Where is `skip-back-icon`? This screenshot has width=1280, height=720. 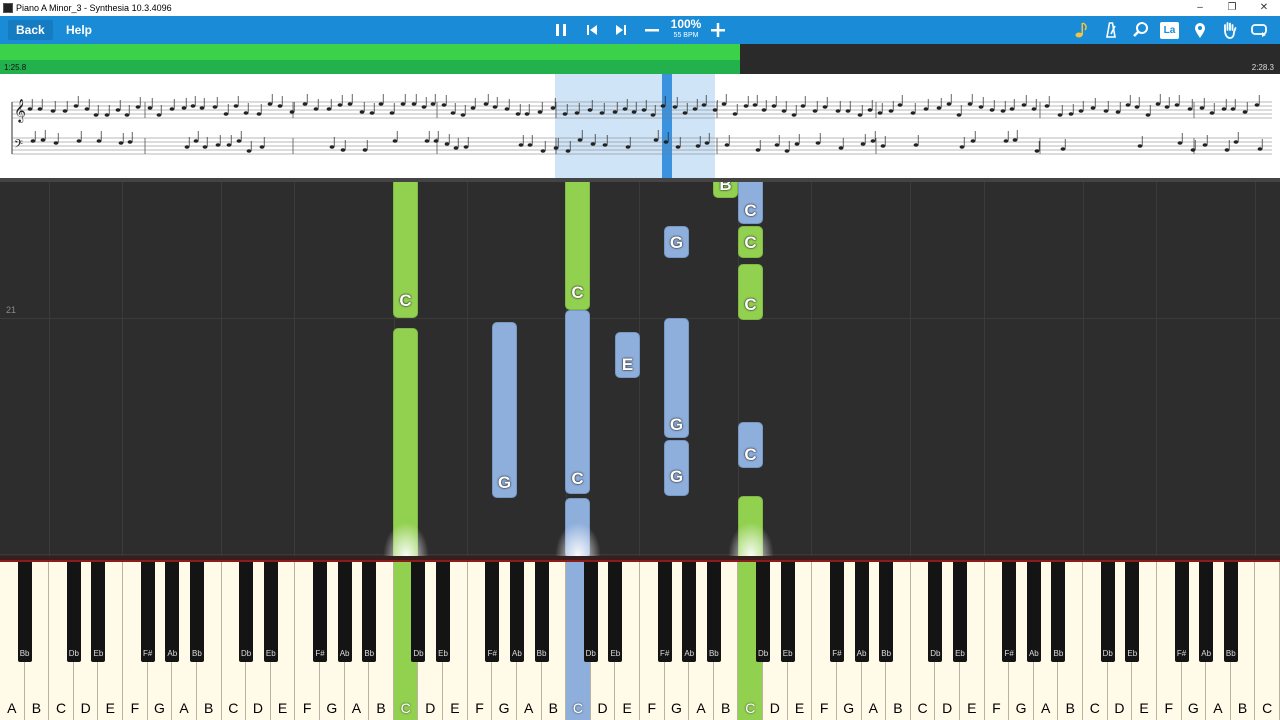
skip-back-icon is located at coordinates (592, 30).